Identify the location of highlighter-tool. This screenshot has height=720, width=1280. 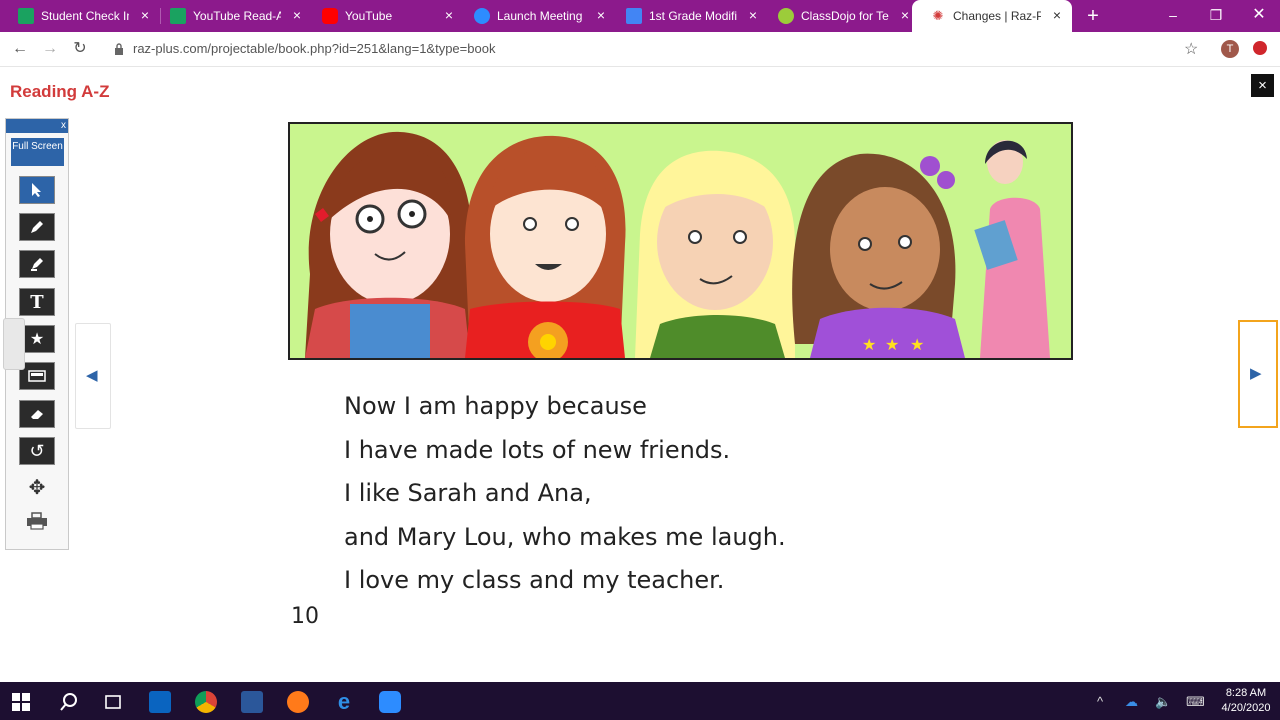
(37, 264).